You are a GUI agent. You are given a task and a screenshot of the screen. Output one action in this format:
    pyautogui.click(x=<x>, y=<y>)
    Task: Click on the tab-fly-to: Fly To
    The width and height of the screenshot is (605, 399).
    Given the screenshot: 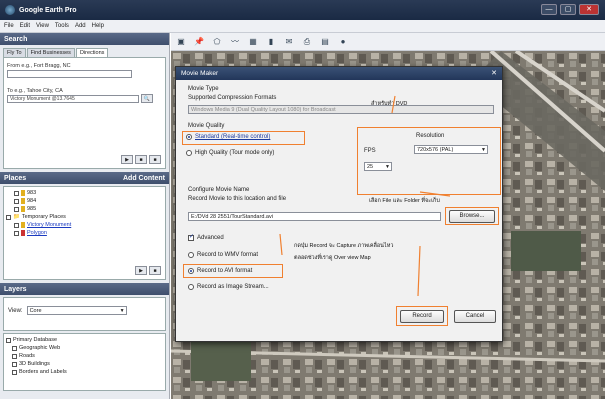 What is the action you would take?
    pyautogui.click(x=14, y=52)
    